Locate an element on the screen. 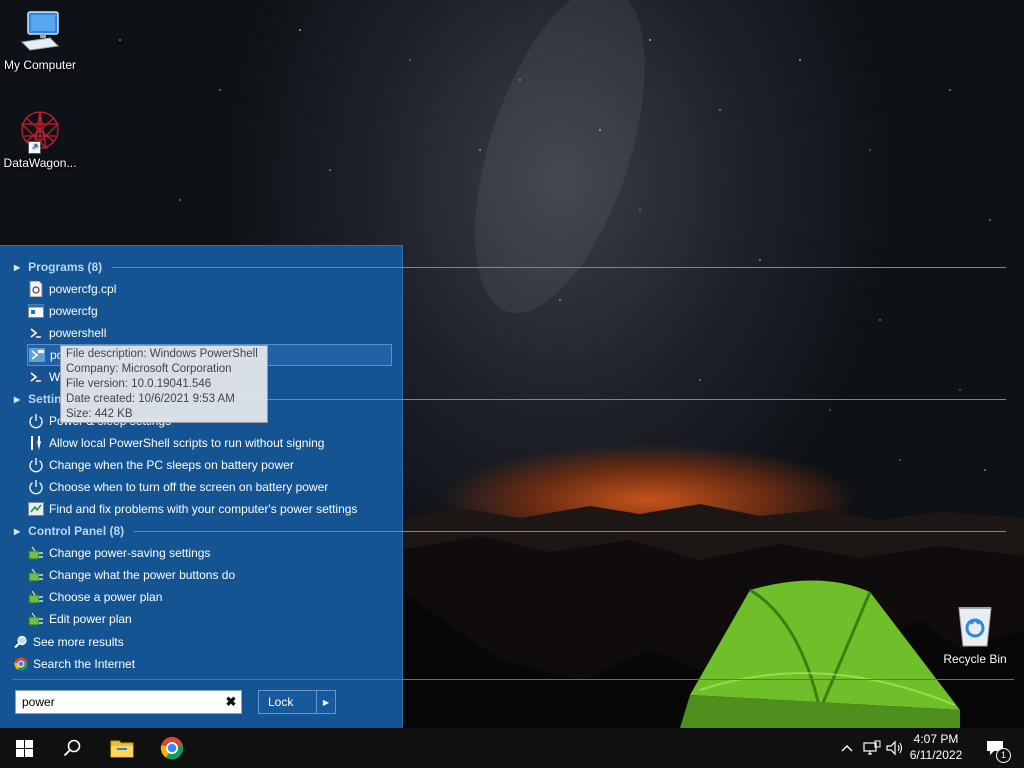 This screenshot has height=768, width=1024. clear-search-icon: ✖ is located at coordinates (231, 702).